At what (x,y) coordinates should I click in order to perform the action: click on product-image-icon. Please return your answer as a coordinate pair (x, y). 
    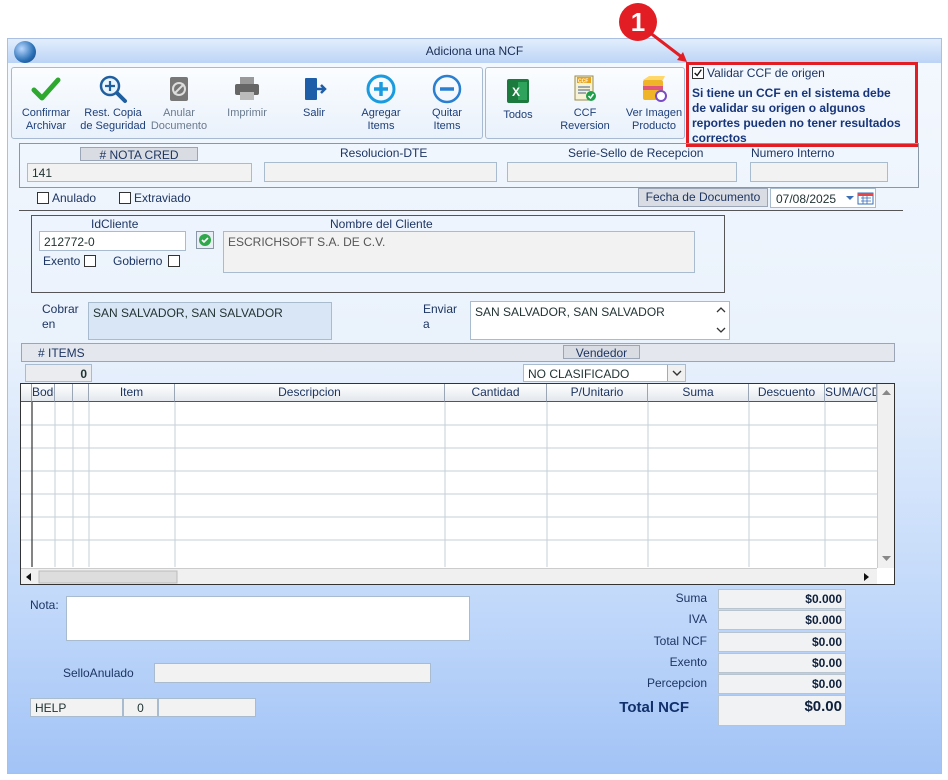
    Looking at the image, I should click on (655, 89).